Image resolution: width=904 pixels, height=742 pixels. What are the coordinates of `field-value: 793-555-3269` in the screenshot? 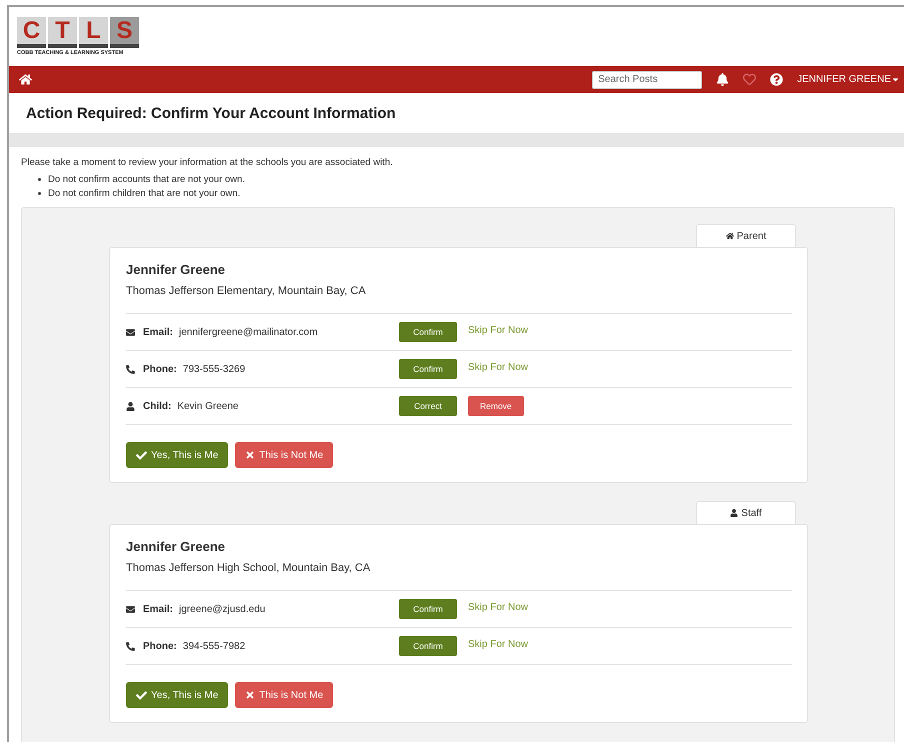 It's located at (214, 369).